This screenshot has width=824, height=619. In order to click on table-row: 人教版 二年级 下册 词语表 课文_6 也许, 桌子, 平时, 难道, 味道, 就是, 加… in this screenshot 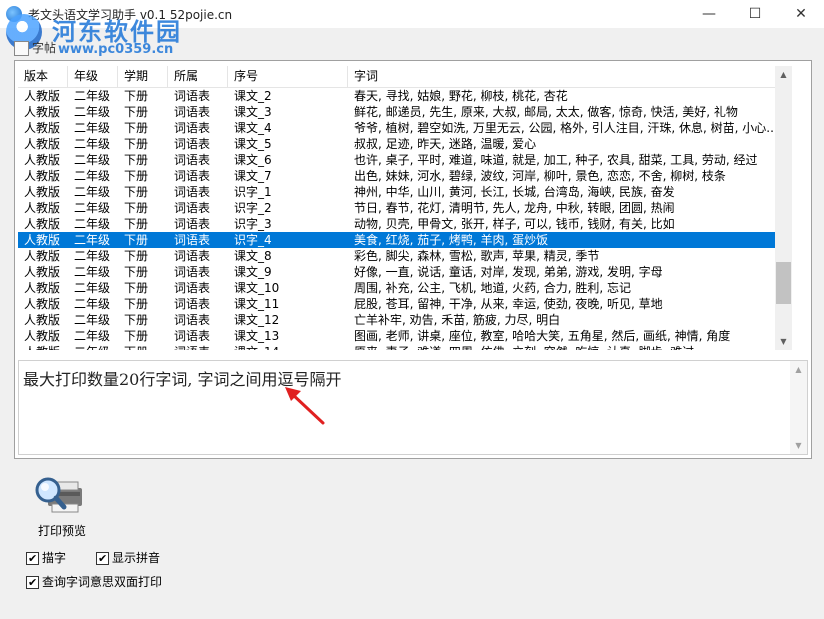, I will do `click(398, 160)`.